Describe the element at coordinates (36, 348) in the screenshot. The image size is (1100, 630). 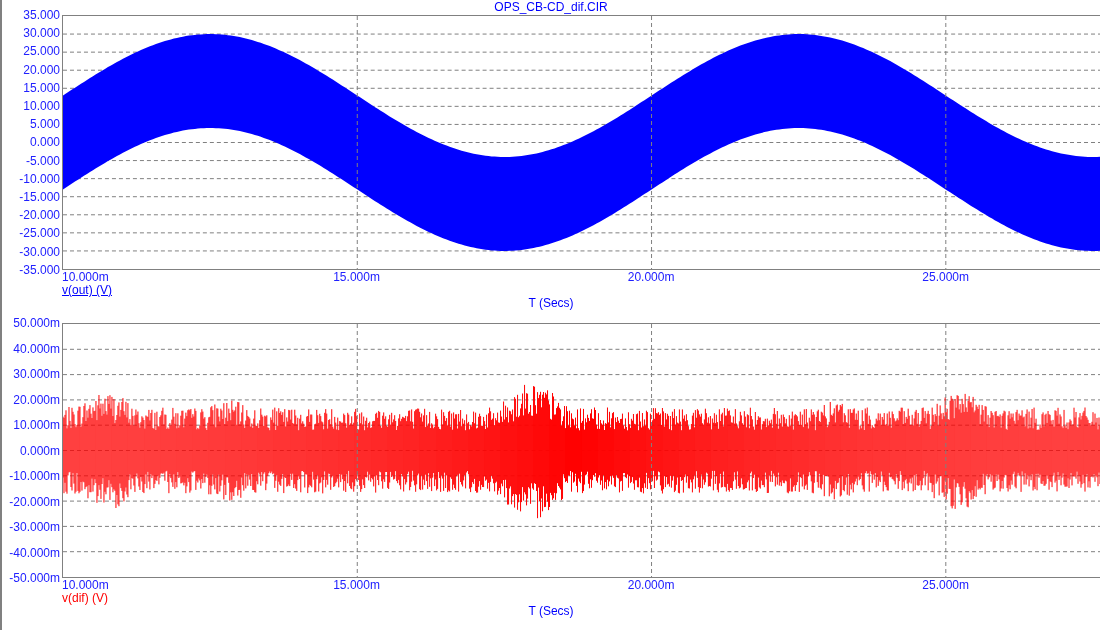
I see `y-axis-label: 40.000m` at that location.